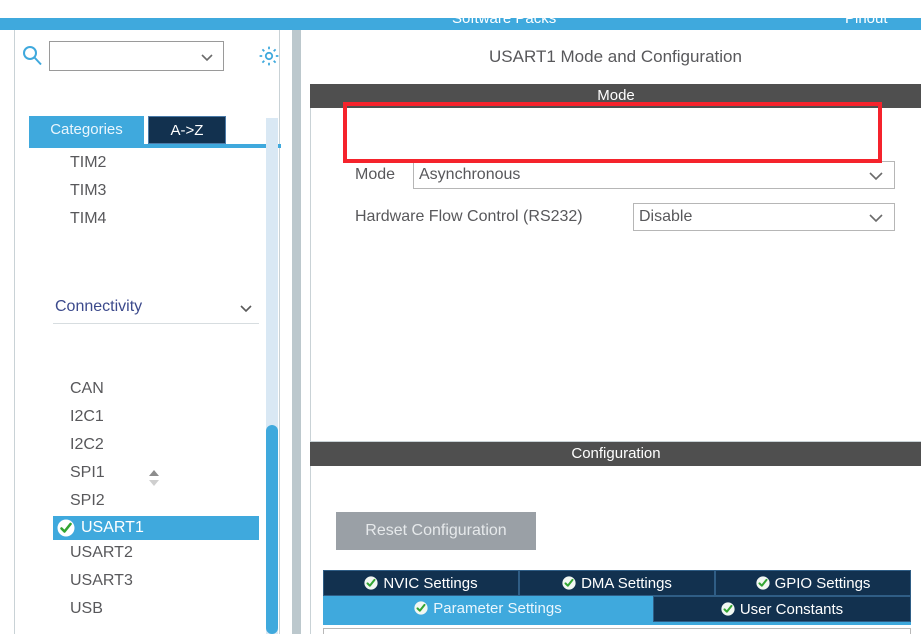 Image resolution: width=921 pixels, height=634 pixels. Describe the element at coordinates (615, 57) in the screenshot. I see `page-title: USART1 Mode and Configuration` at that location.